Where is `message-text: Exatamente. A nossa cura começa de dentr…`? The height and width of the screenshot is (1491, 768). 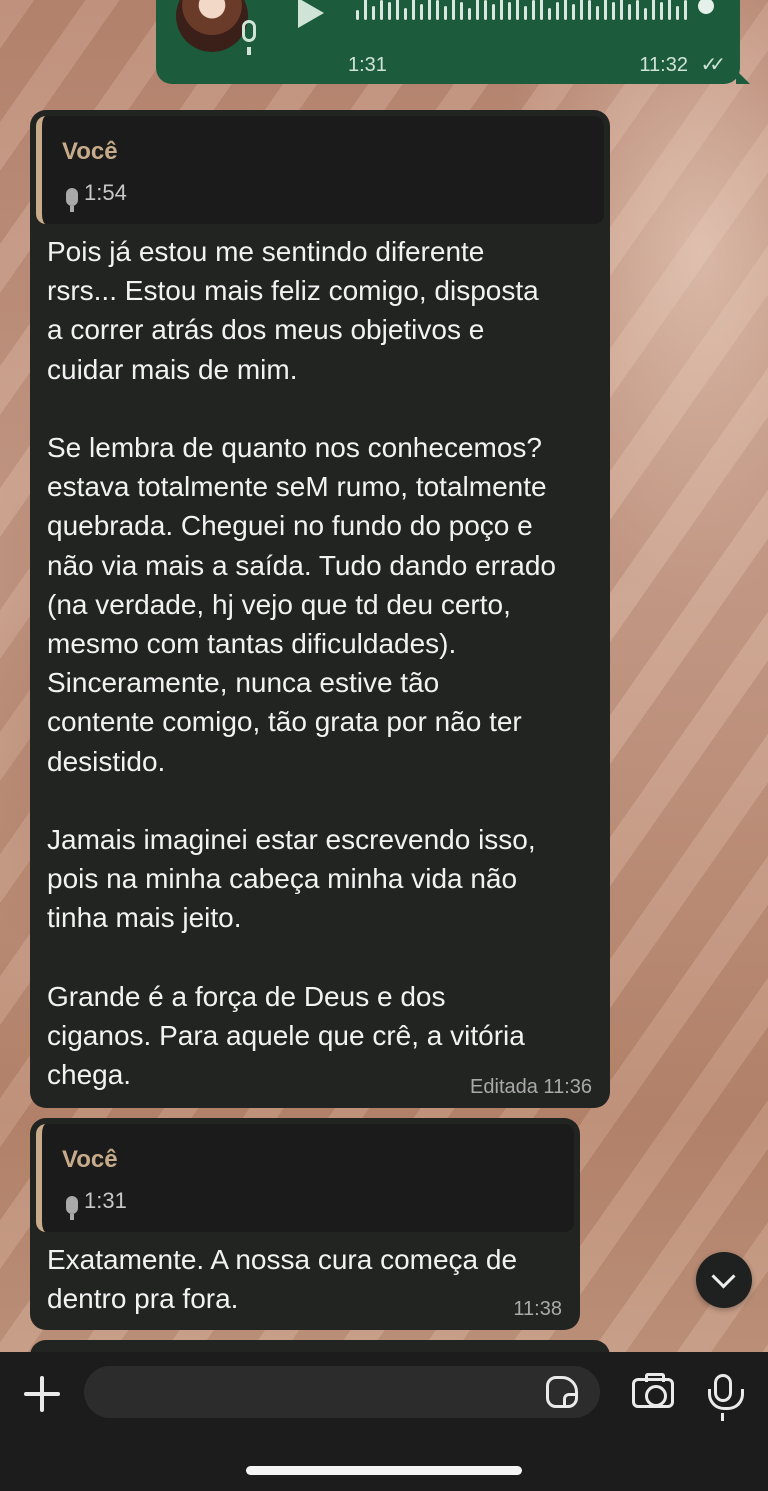 message-text: Exatamente. A nossa cura começa de dentr… is located at coordinates (282, 1279).